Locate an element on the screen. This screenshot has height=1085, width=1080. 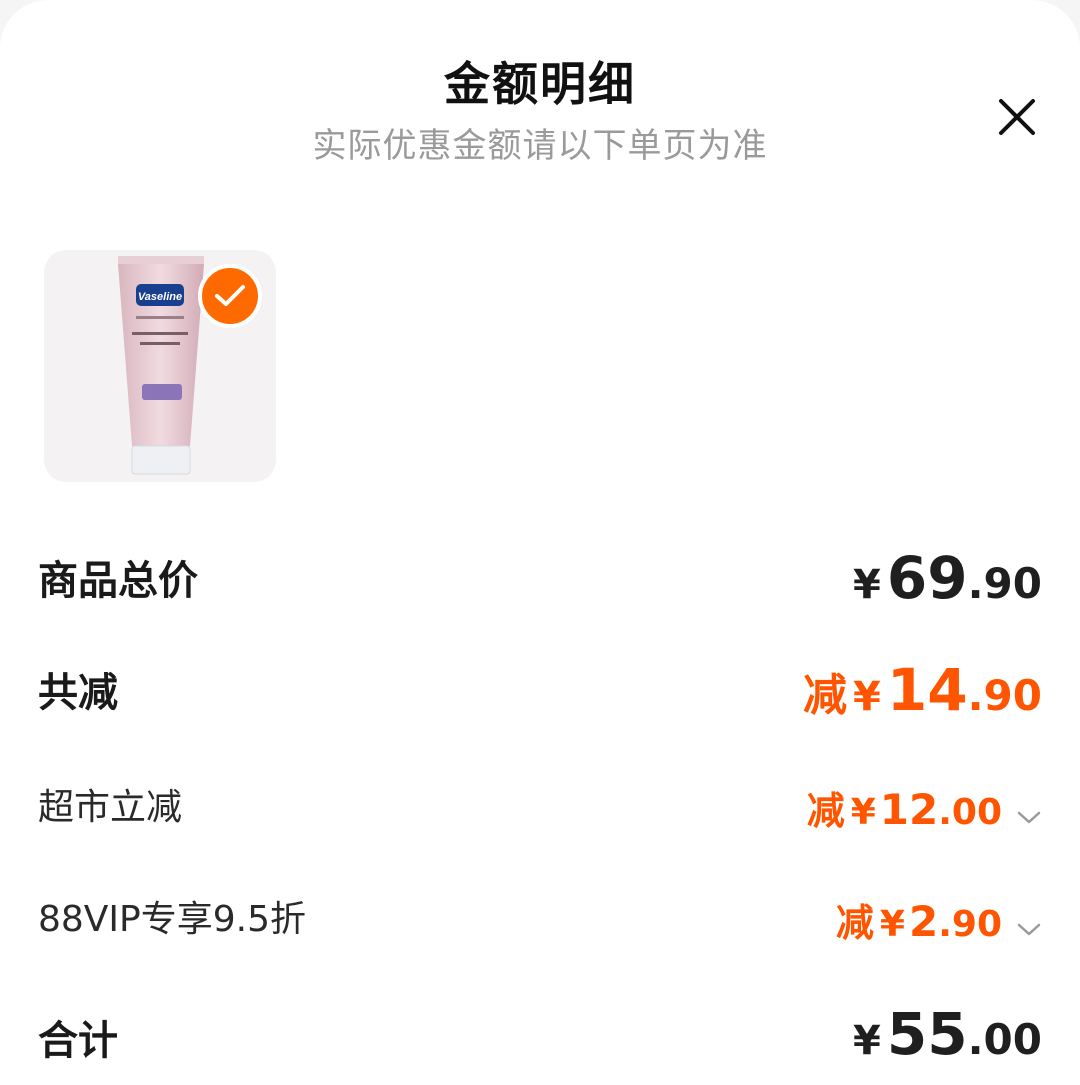
selected-check-badge is located at coordinates (230, 296).